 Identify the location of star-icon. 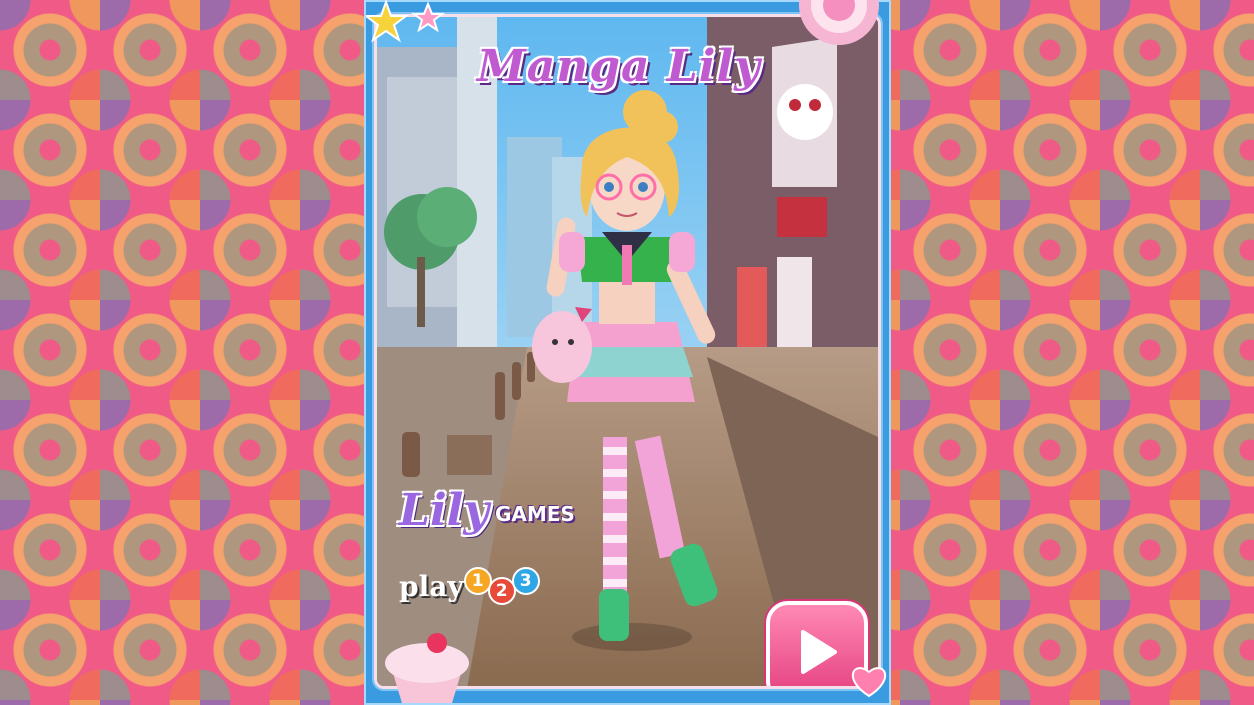
(405, 21).